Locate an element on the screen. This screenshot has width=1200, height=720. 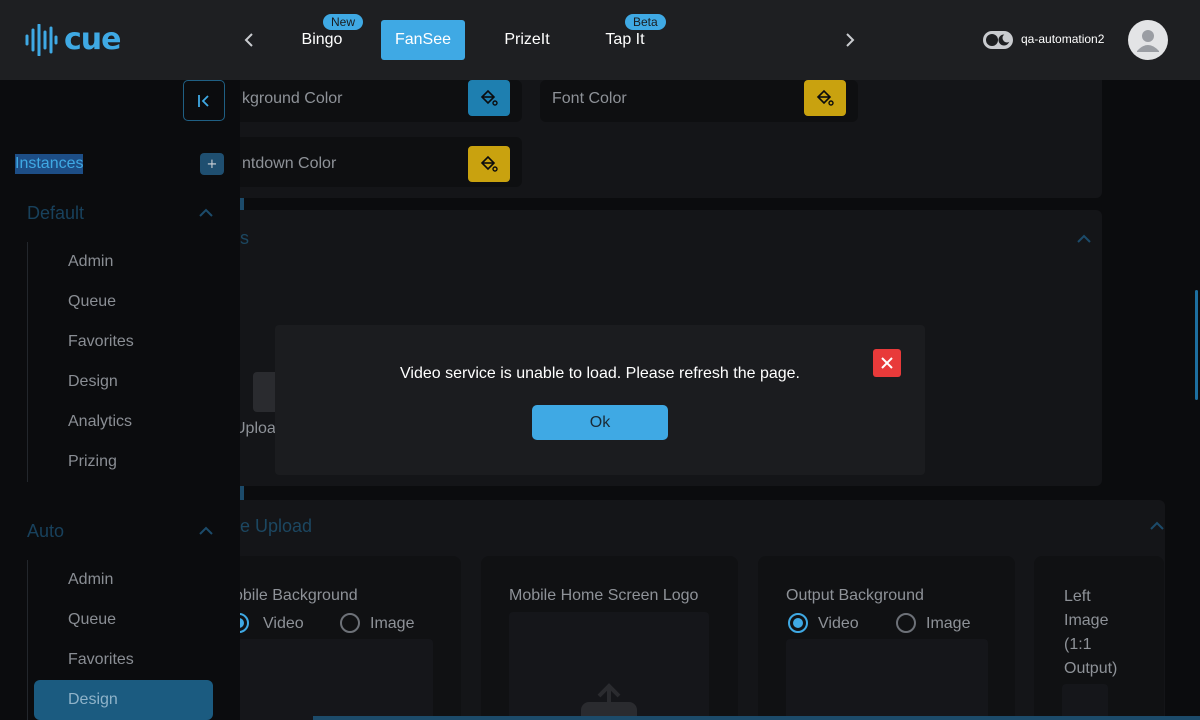
title-line: Image is located at coordinates (1086, 620).